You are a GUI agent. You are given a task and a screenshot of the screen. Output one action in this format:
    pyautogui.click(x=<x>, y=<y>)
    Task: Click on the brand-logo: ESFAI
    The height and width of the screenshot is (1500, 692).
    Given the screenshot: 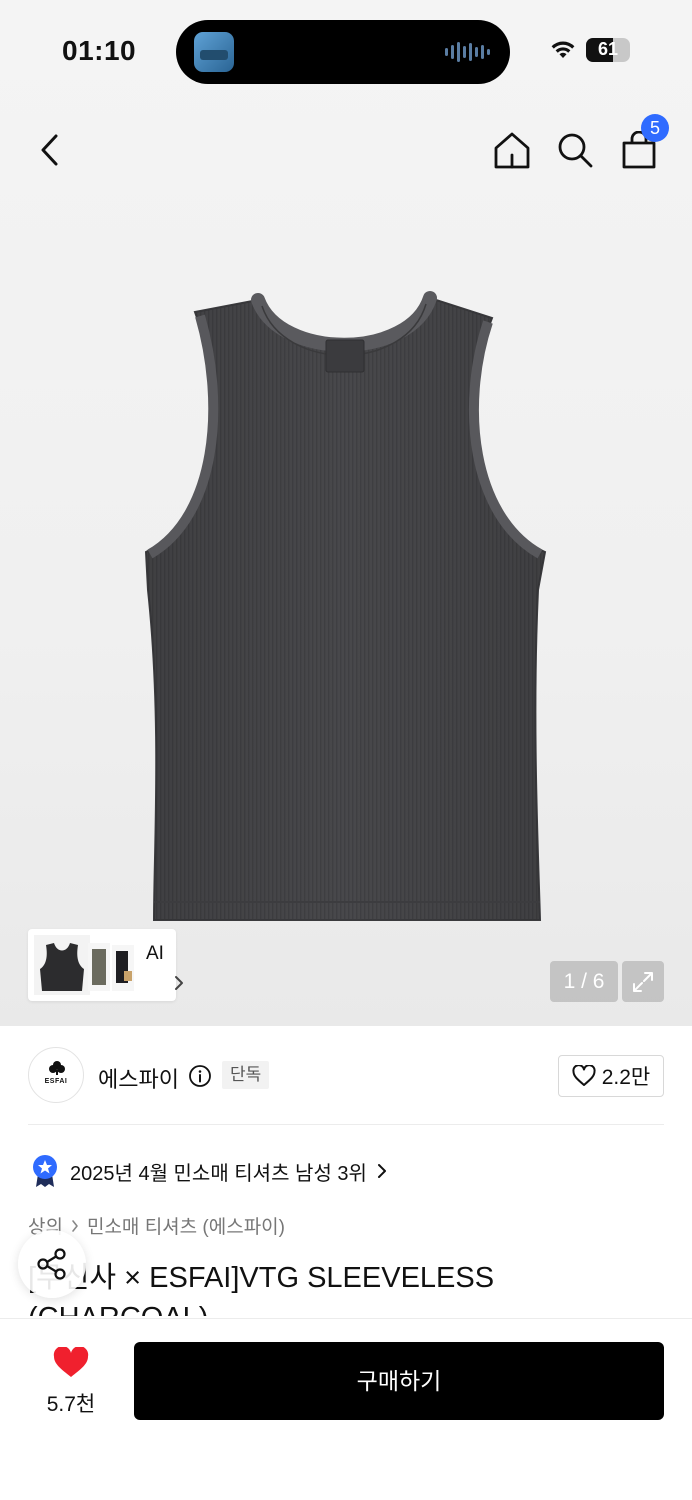 What is the action you would take?
    pyautogui.click(x=56, y=1075)
    